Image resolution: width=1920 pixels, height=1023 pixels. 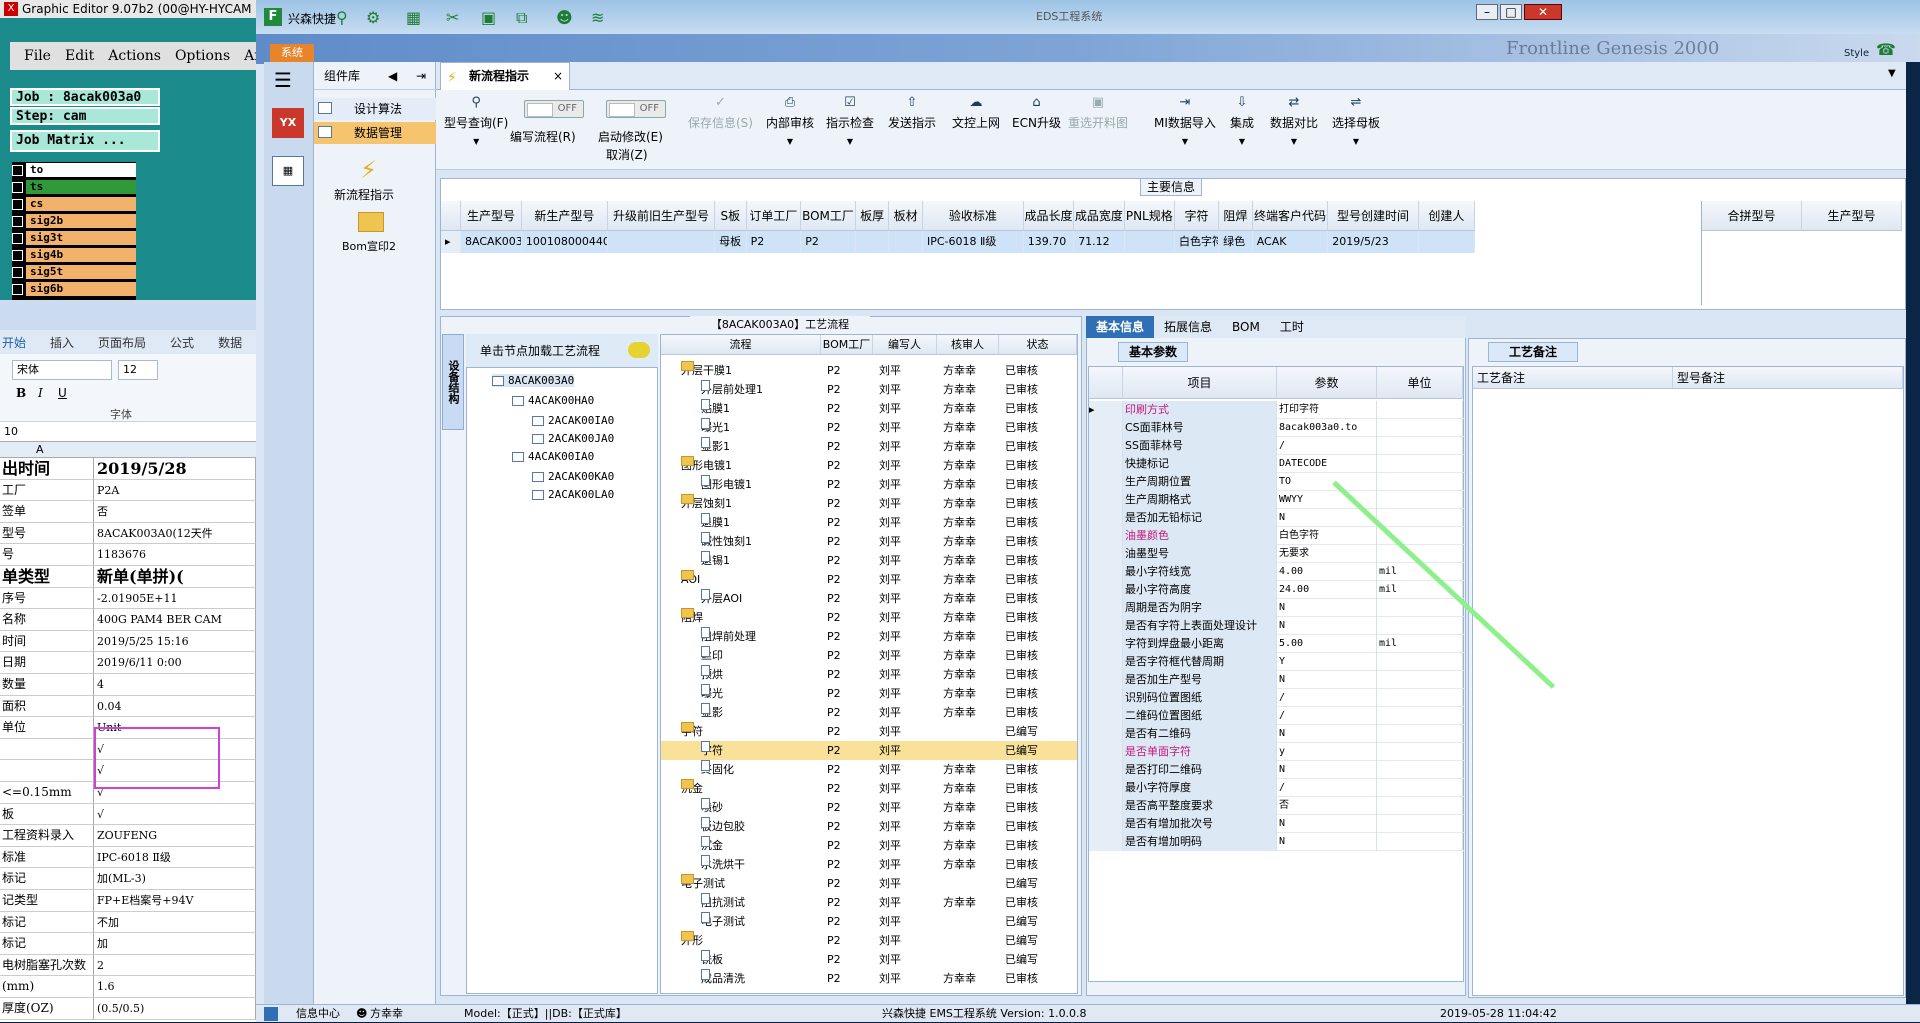 I want to click on excel-cell-b: 2019/6/11 0:00, so click(x=175, y=663).